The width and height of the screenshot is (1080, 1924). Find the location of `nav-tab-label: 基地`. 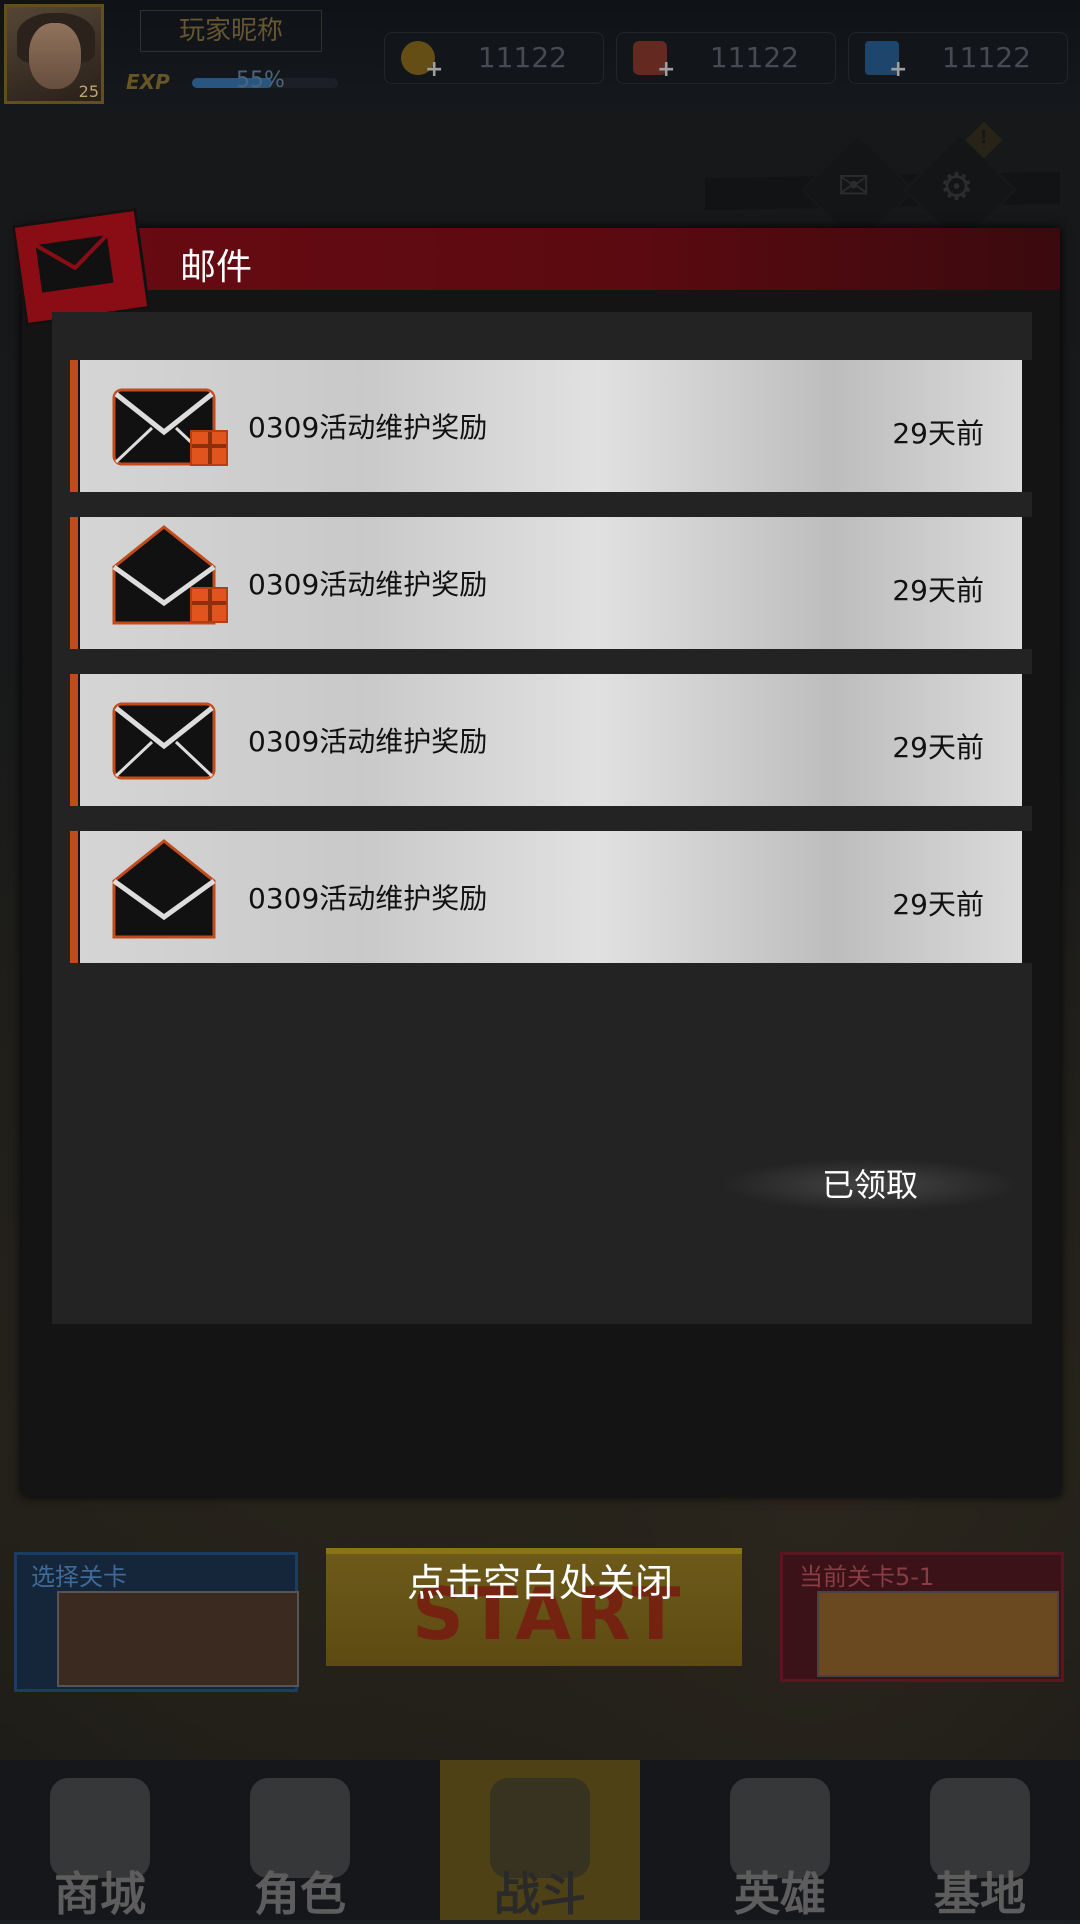

nav-tab-label: 基地 is located at coordinates (980, 1894).